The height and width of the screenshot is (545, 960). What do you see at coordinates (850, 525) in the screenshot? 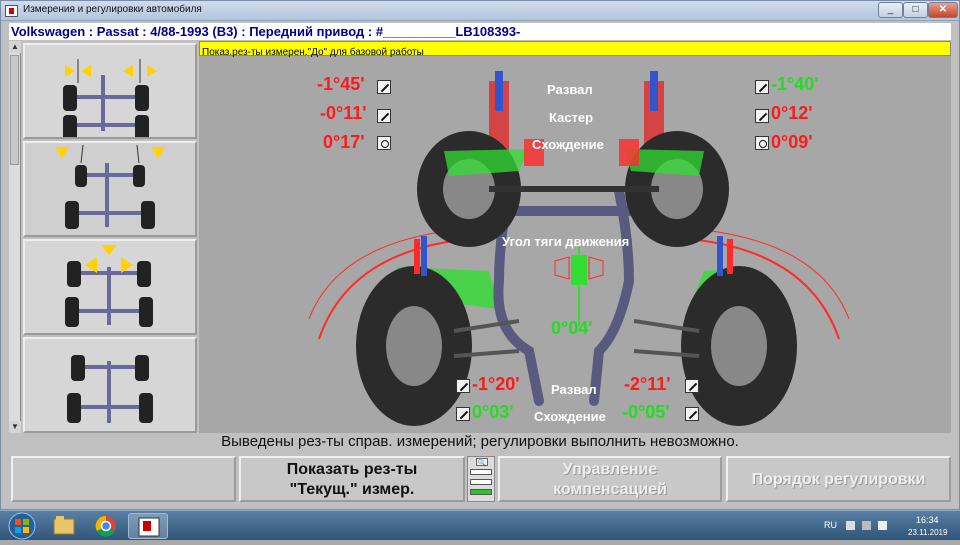
I see `action-center-icon` at bounding box center [850, 525].